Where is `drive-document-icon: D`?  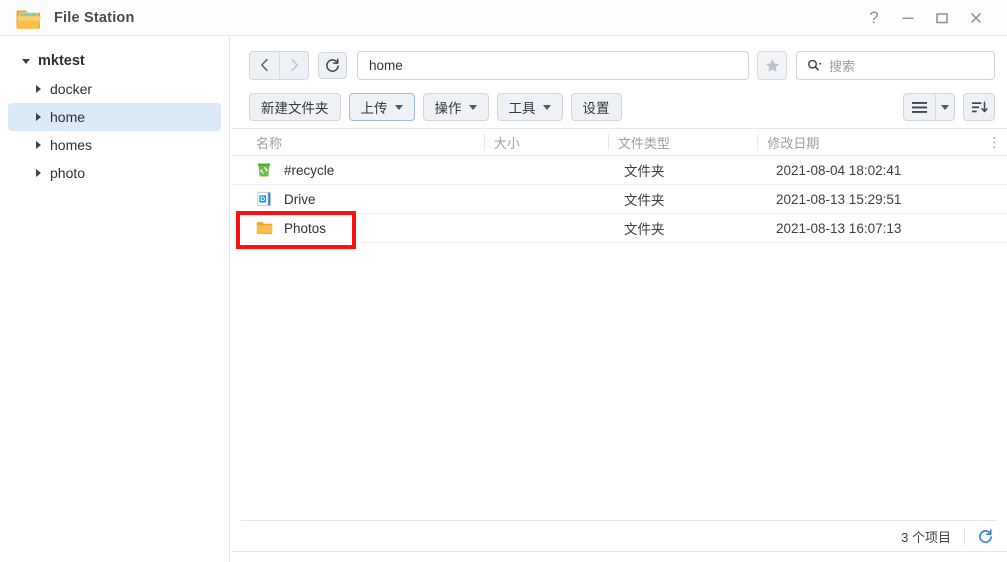
drive-document-icon: D is located at coordinates (265, 199).